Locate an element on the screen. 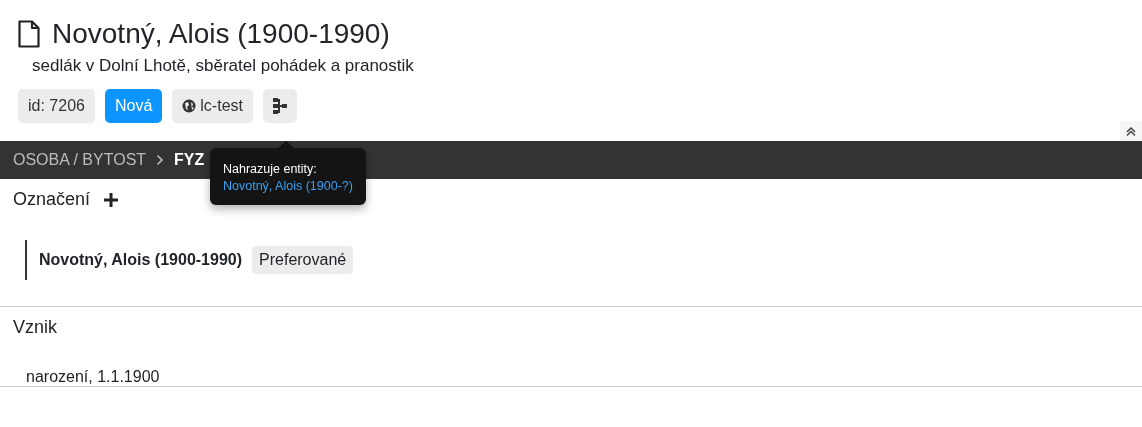 Image resolution: width=1142 pixels, height=427 pixels. entity-link: Novotný, Alois (1900-?) is located at coordinates (288, 186).